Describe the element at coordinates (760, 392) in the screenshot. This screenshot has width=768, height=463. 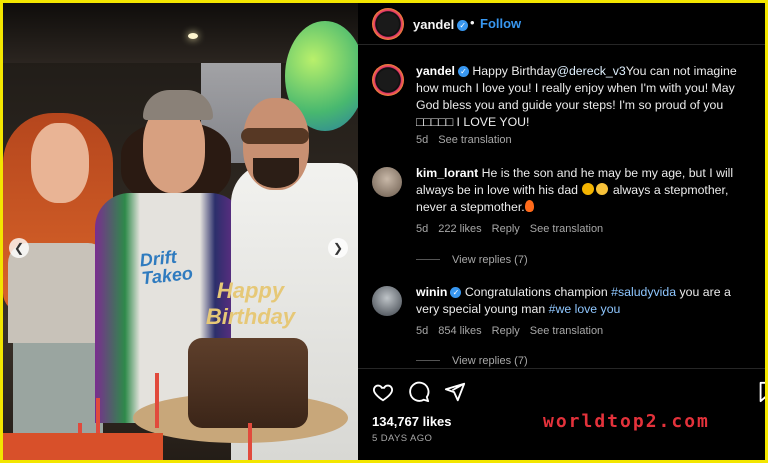
I see `bookmark-icon` at that location.